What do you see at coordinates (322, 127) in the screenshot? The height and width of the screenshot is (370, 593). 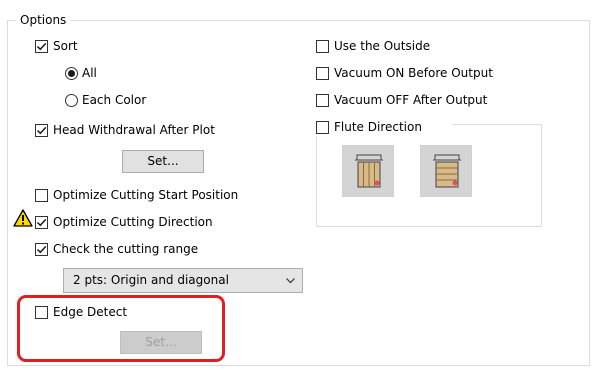 I see `flute-direction-checkbox` at bounding box center [322, 127].